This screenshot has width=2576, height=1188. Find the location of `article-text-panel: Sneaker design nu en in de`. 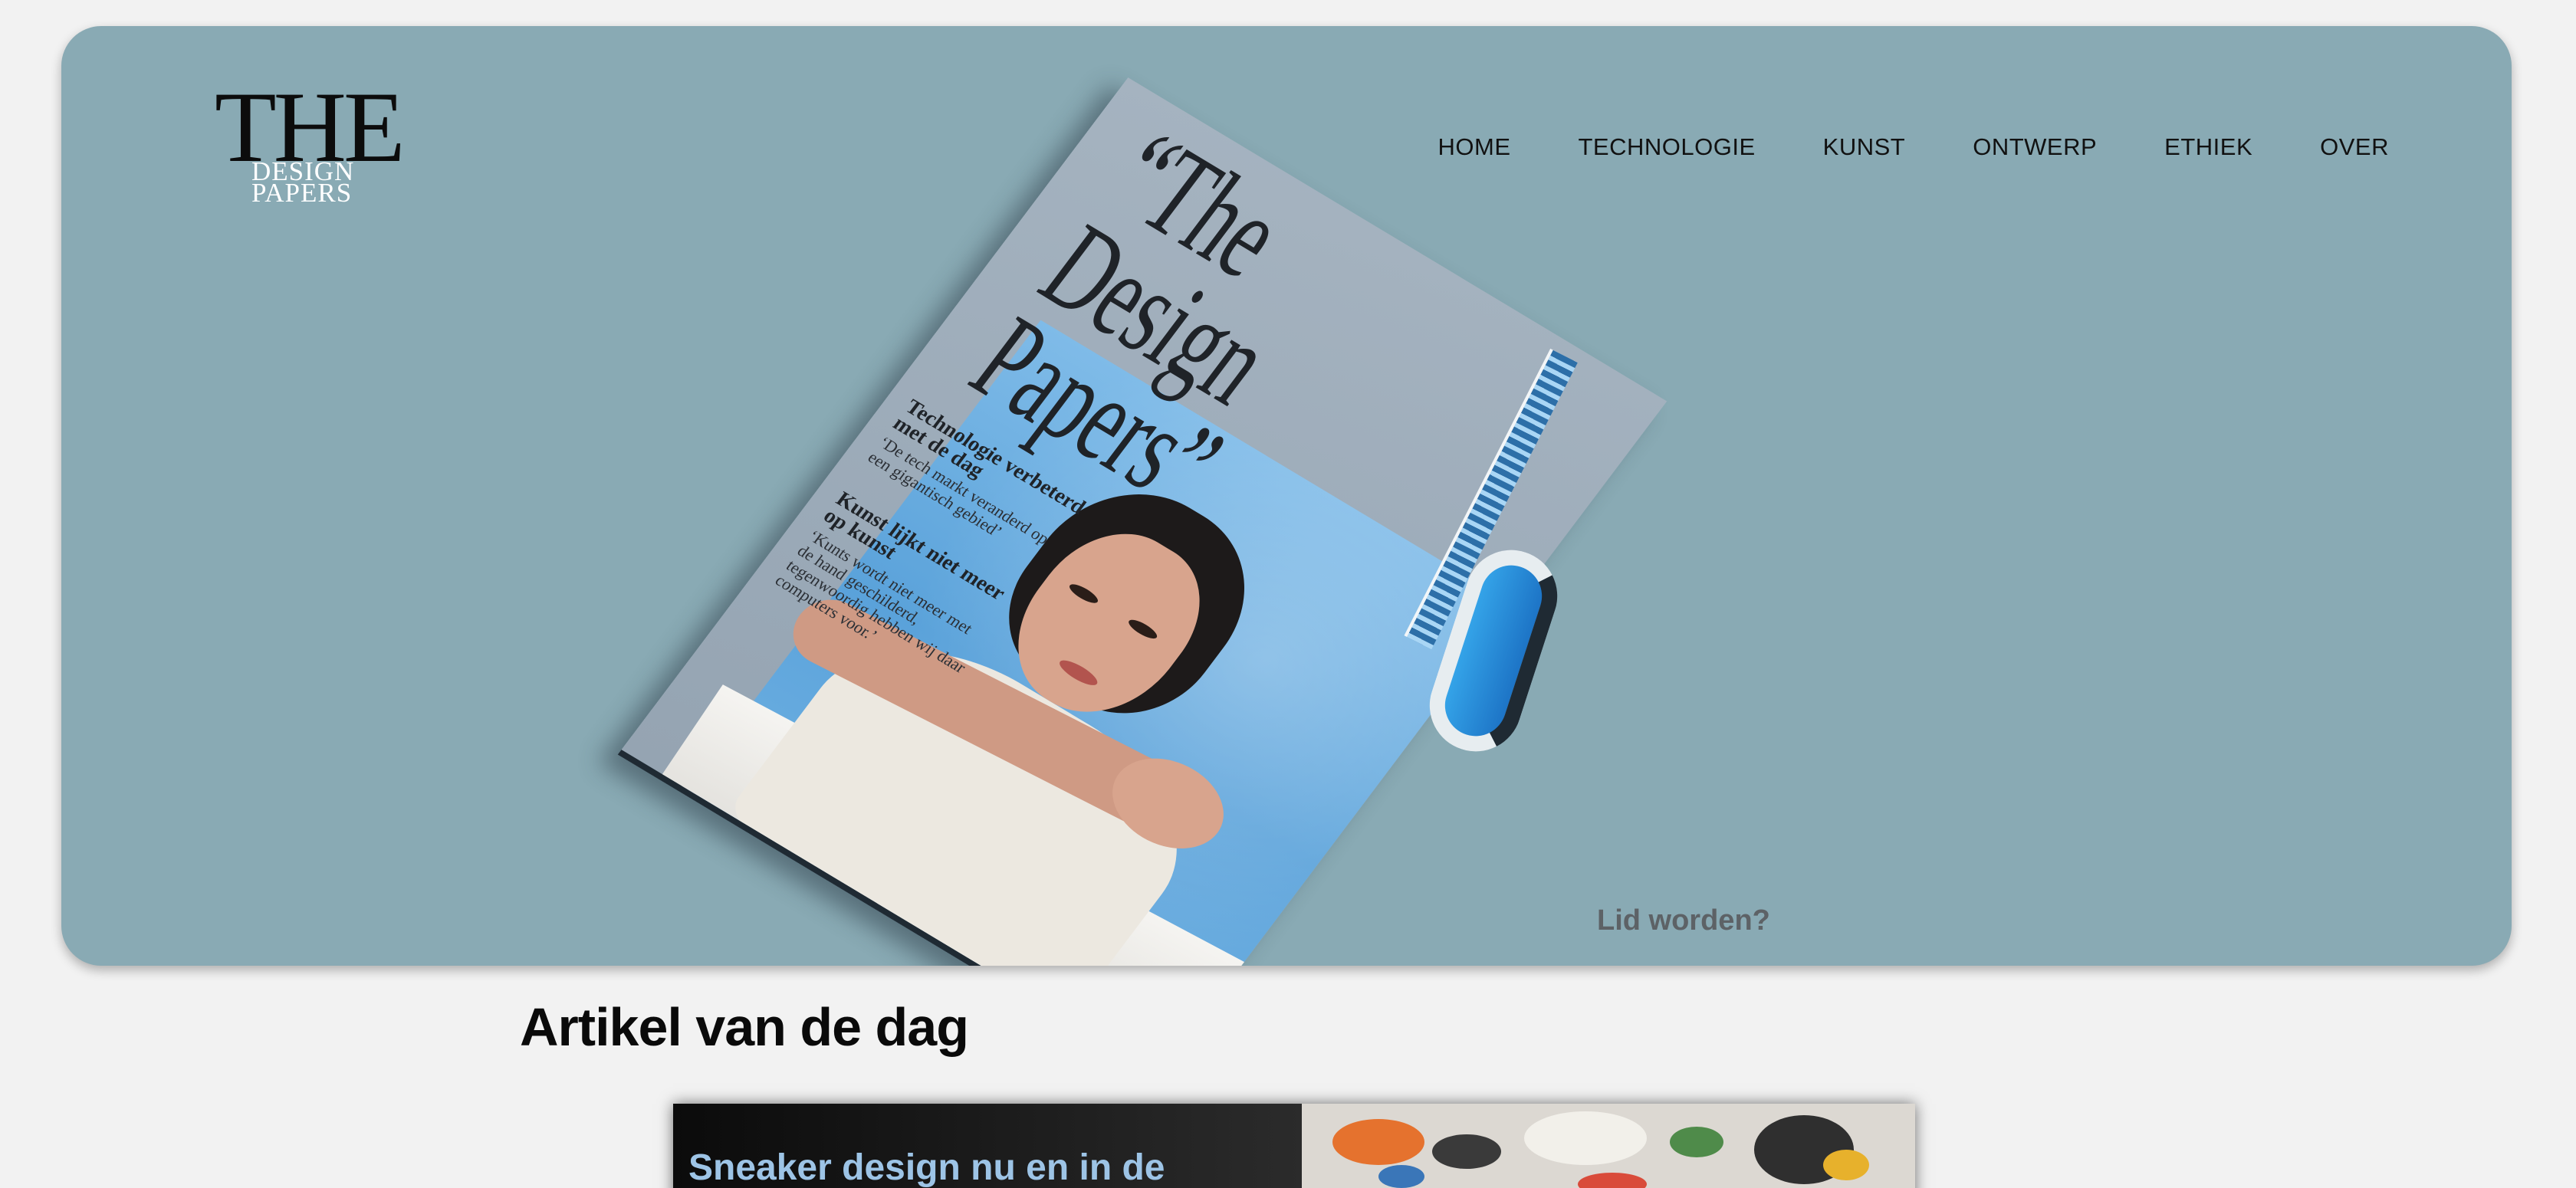

article-text-panel: Sneaker design nu en in de is located at coordinates (987, 1146).